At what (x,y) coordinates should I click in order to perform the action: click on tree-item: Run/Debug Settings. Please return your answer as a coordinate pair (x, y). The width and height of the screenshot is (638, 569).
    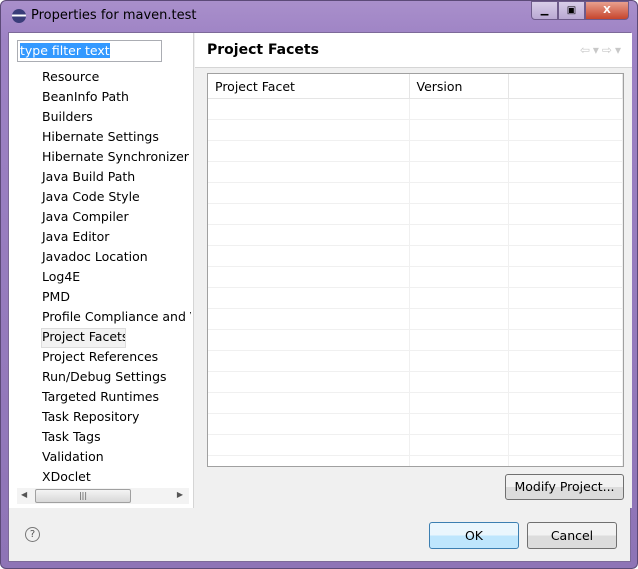
    Looking at the image, I should click on (116, 378).